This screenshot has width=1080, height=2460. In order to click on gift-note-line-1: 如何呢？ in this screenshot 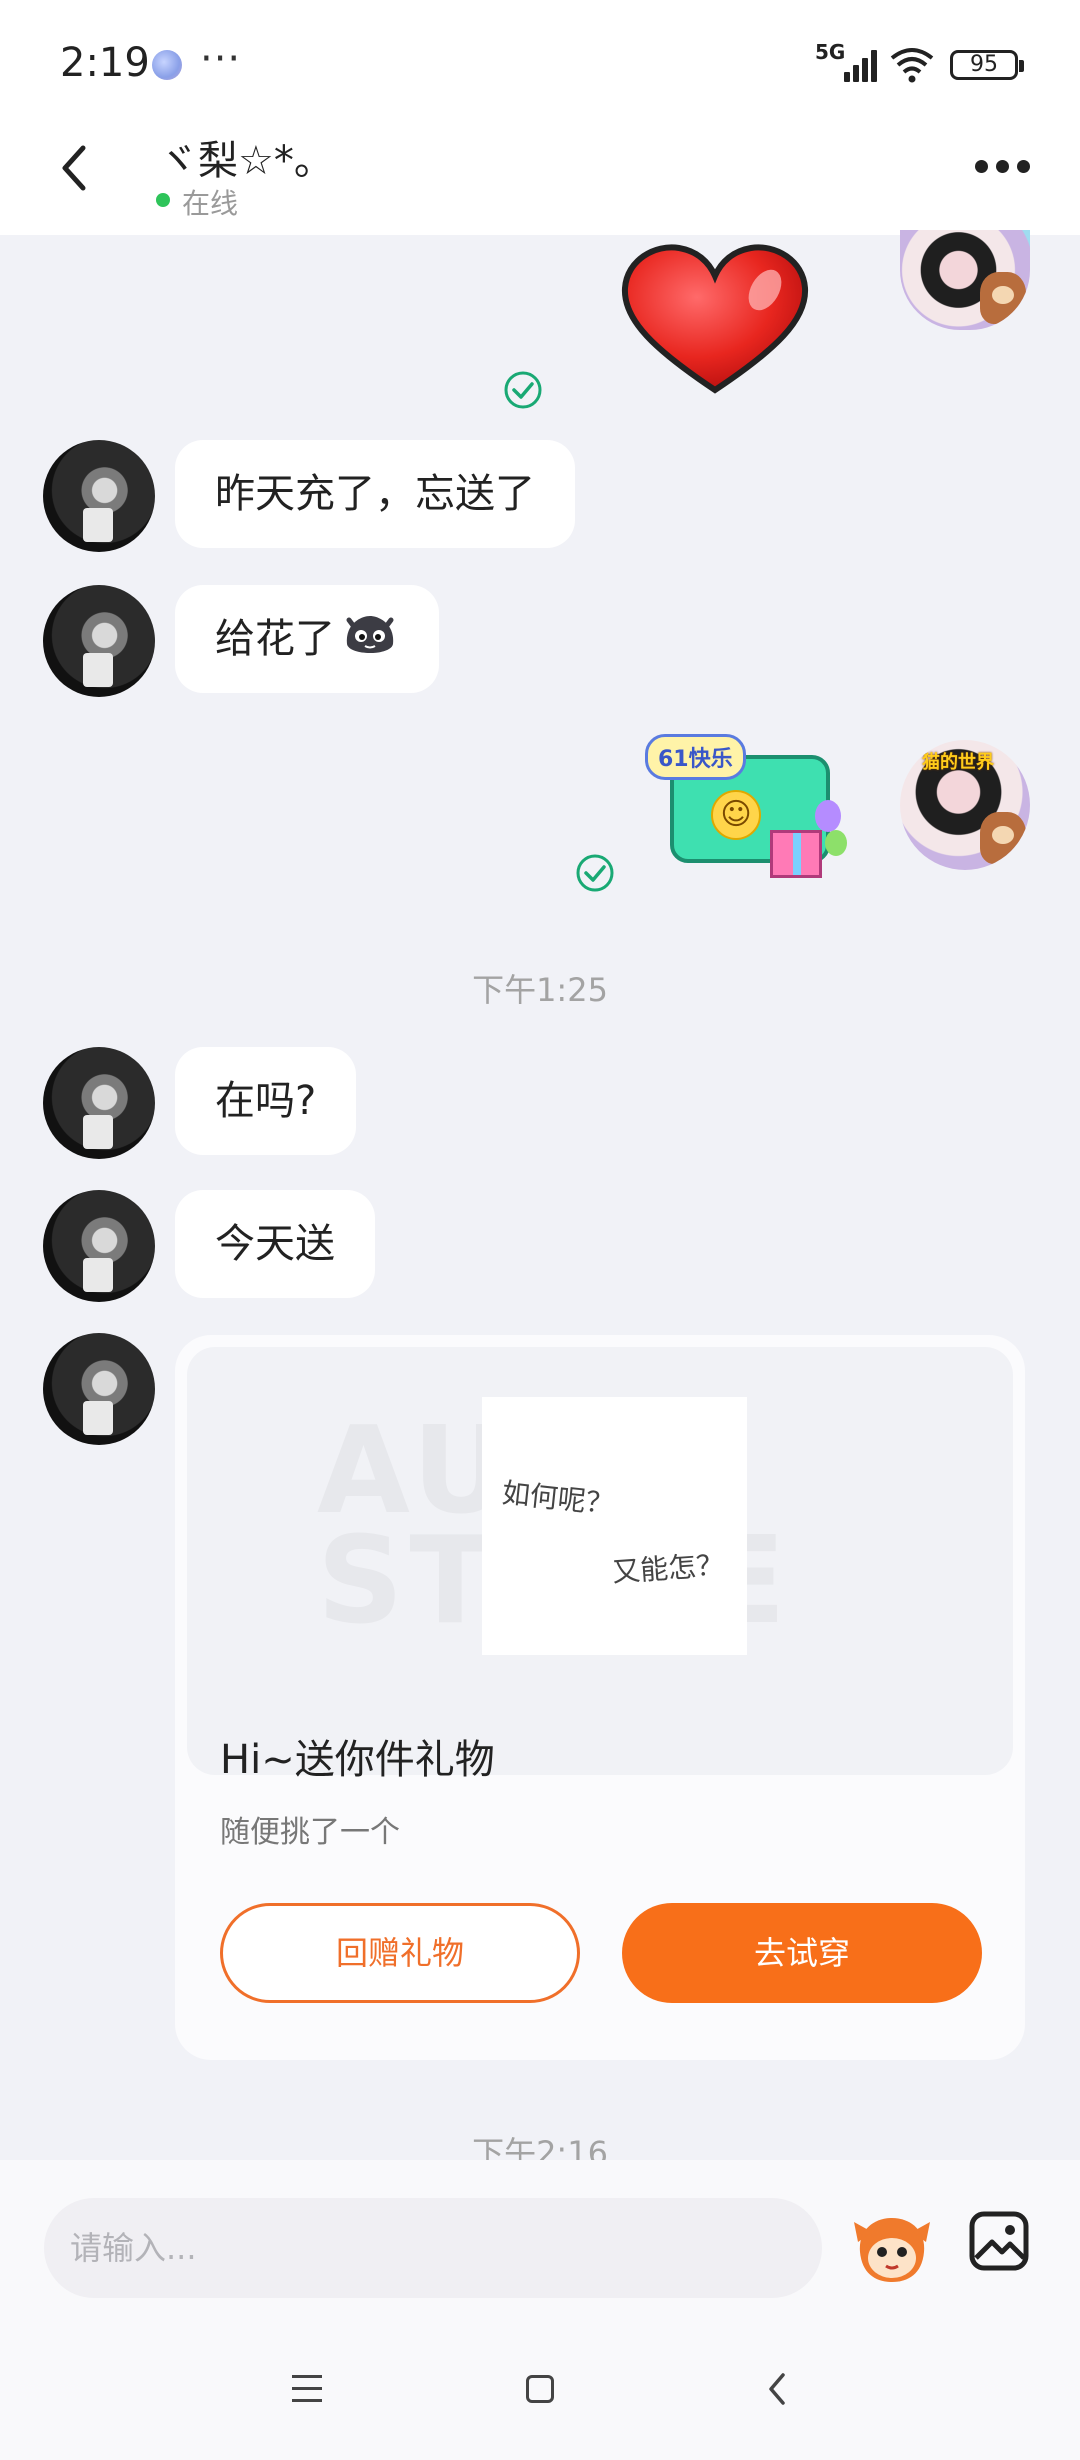, I will do `click(558, 1498)`.